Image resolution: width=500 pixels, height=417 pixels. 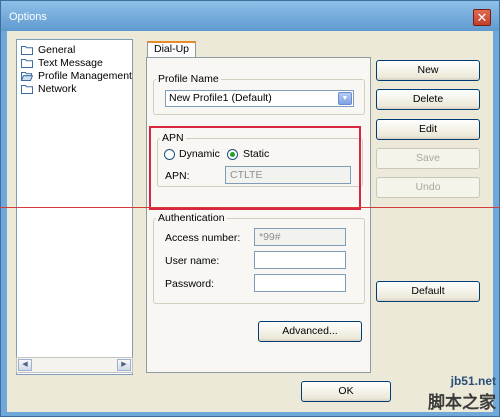 I want to click on sidebar-item-general: General, so click(x=48, y=49).